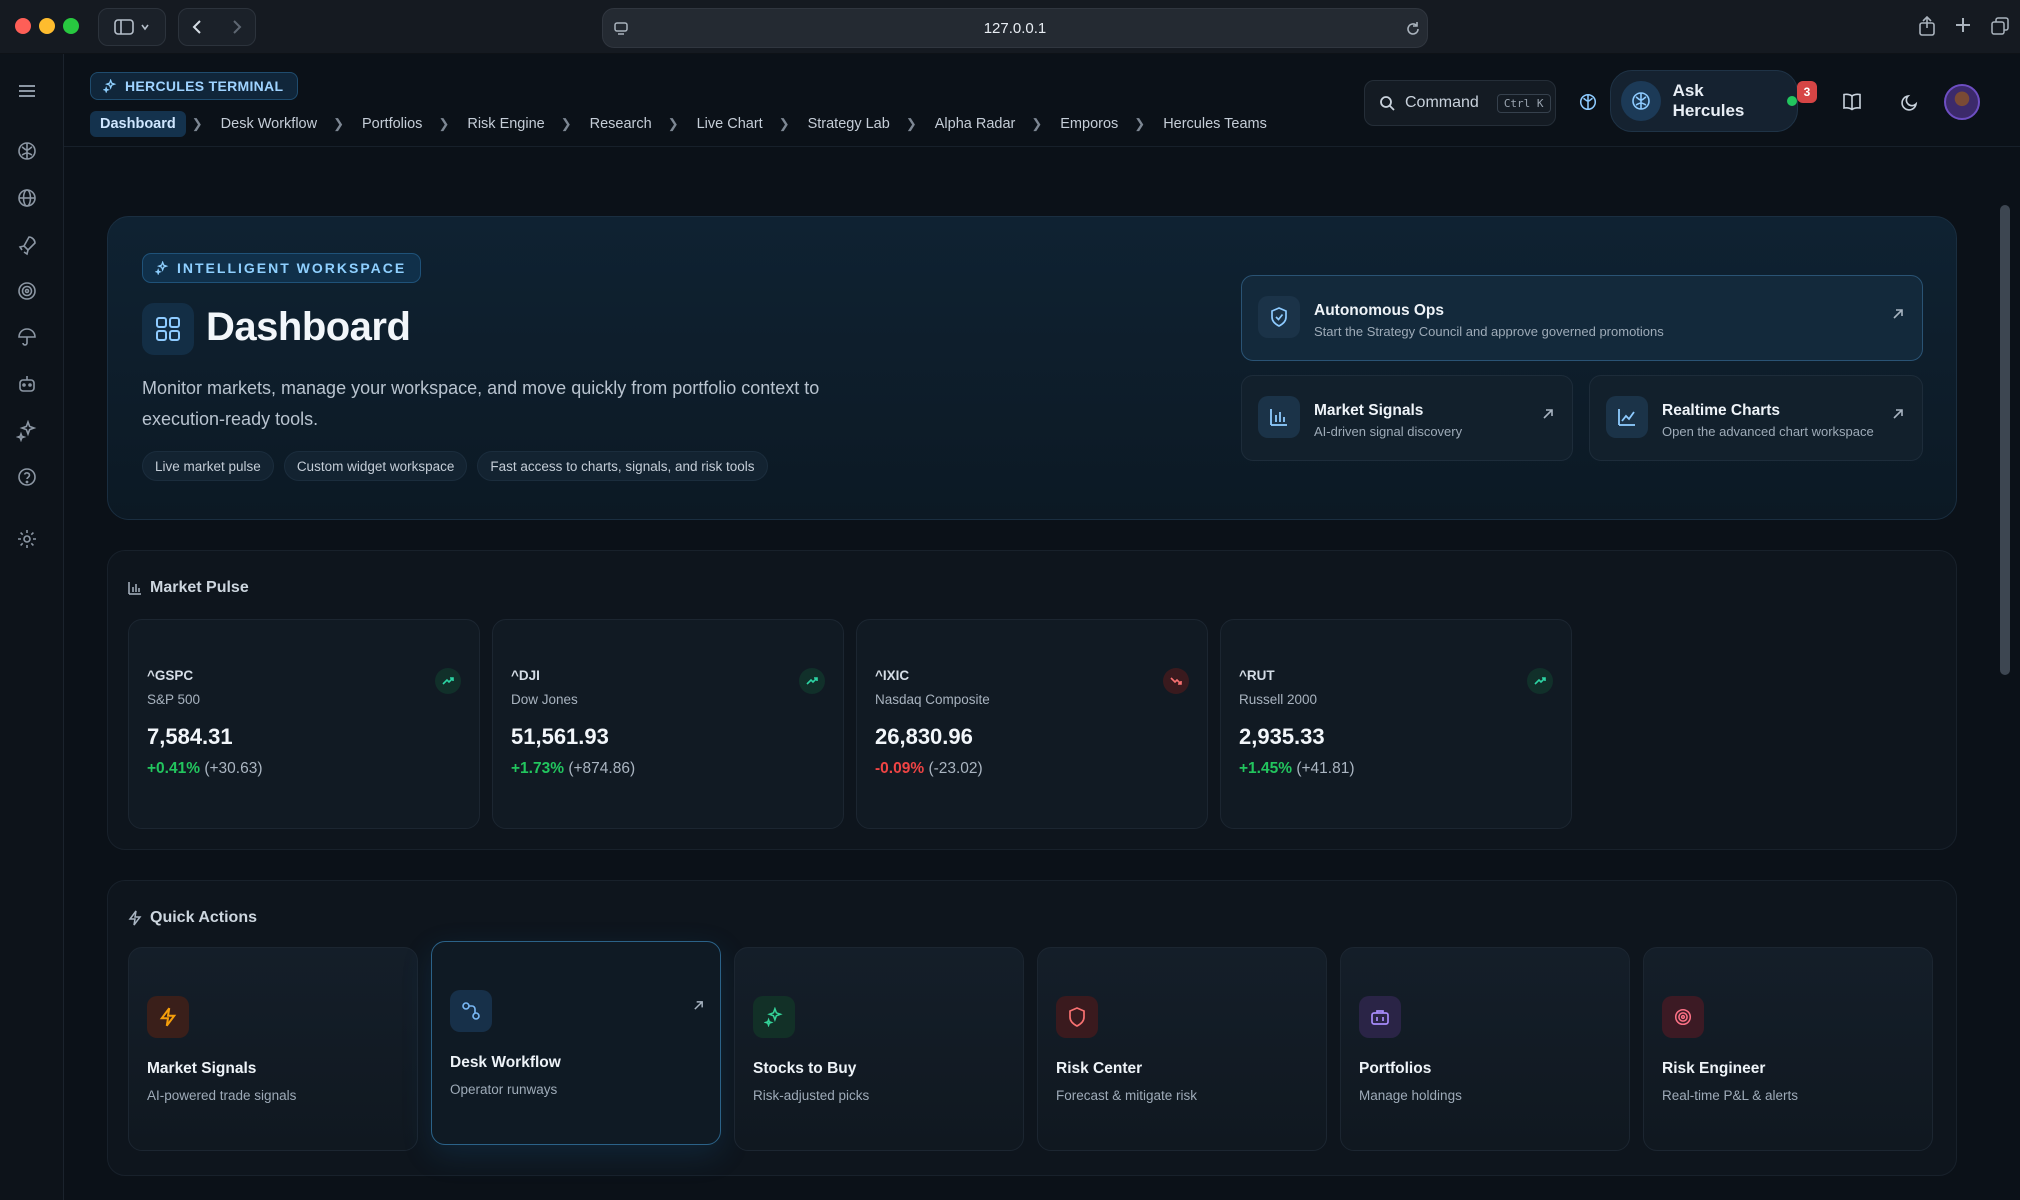 The width and height of the screenshot is (2020, 1200). Describe the element at coordinates (1257, 675) in the screenshot. I see `ticker-symbol: ^RUT` at that location.